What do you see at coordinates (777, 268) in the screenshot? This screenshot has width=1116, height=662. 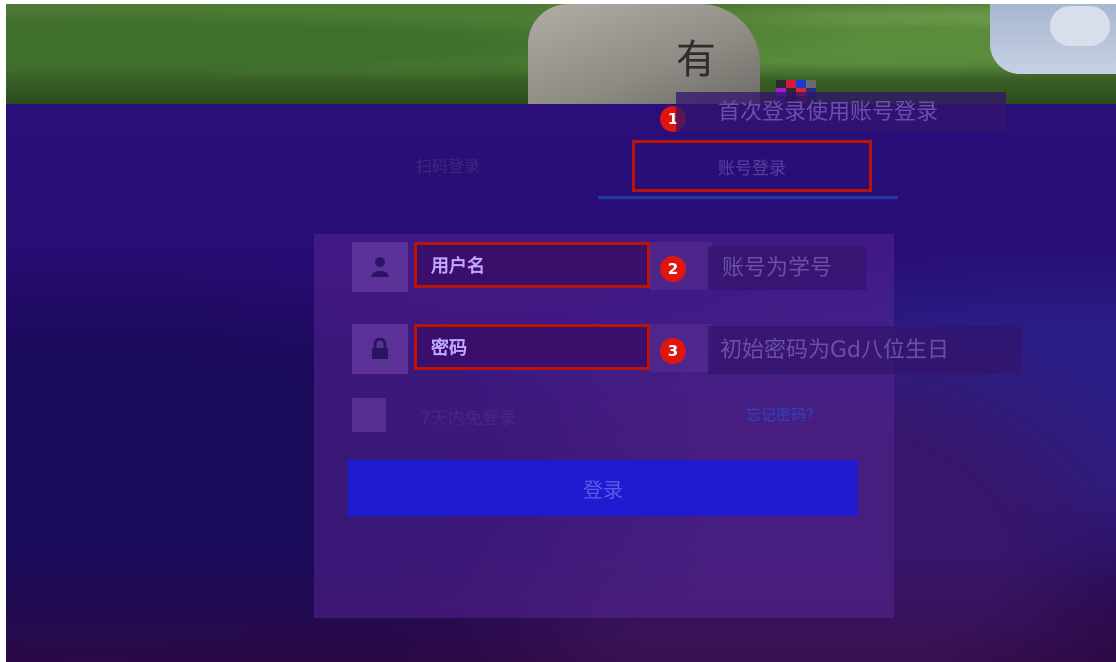 I see `callout-text-2: 账号为学号` at bounding box center [777, 268].